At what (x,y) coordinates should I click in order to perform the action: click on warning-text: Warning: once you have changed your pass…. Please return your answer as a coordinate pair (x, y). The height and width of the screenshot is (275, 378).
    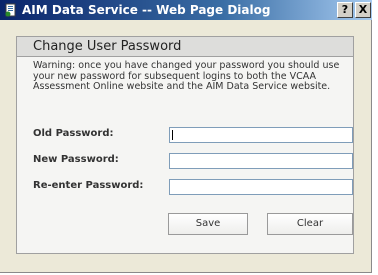
    Looking at the image, I should click on (186, 76).